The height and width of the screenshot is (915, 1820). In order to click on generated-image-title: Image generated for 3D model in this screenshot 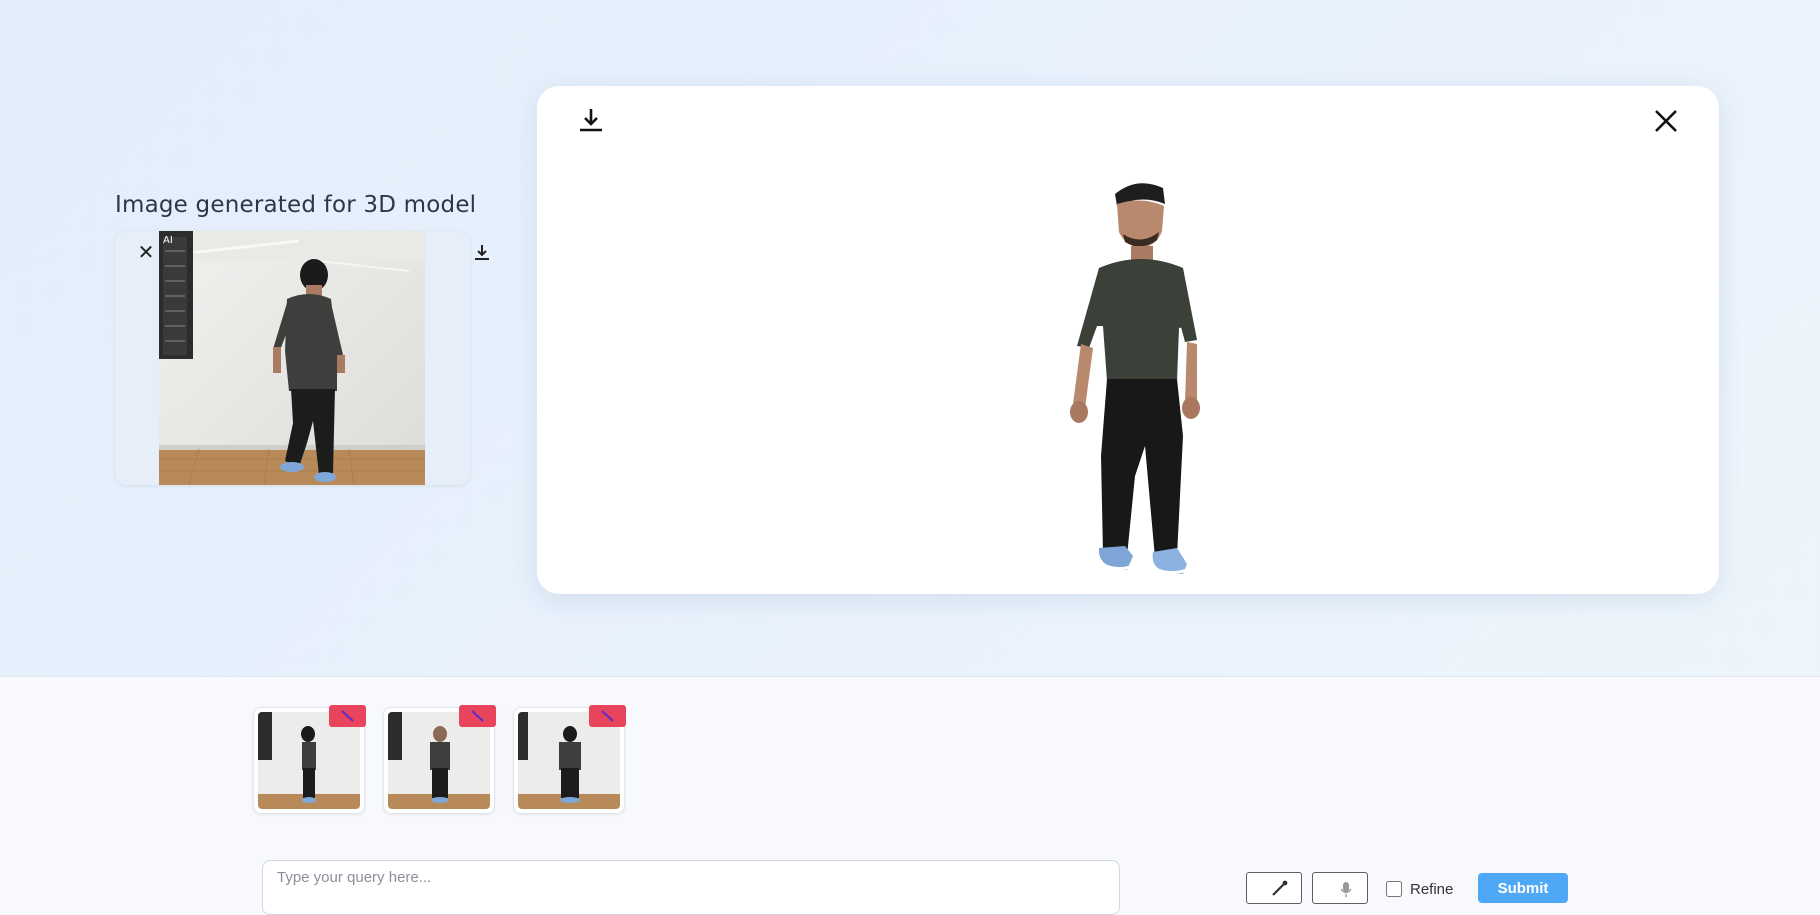, I will do `click(296, 205)`.